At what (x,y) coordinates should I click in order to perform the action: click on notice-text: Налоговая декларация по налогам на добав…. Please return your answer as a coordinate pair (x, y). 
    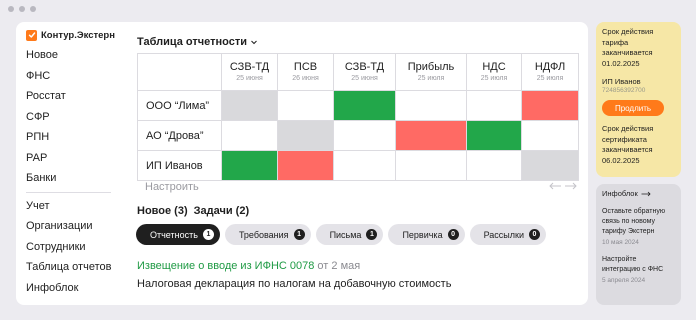
    Looking at the image, I should click on (294, 284).